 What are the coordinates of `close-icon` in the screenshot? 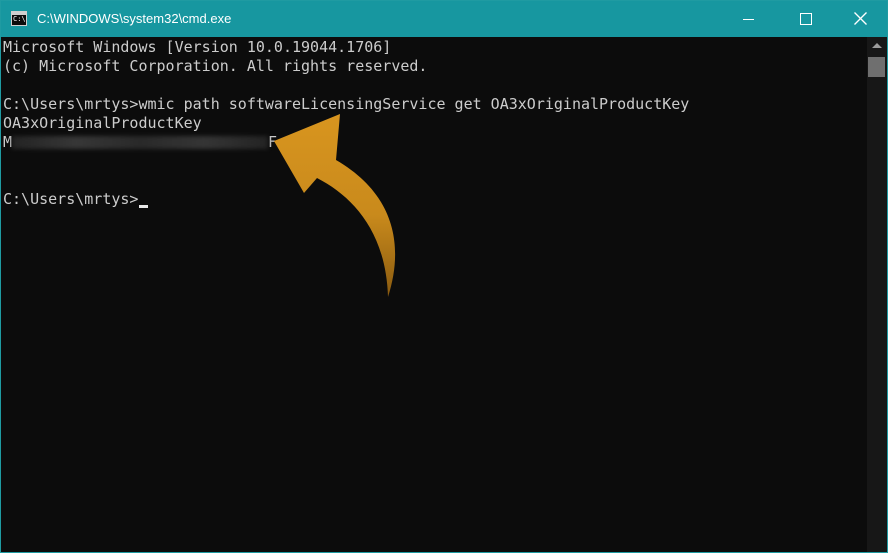 It's located at (860, 18).